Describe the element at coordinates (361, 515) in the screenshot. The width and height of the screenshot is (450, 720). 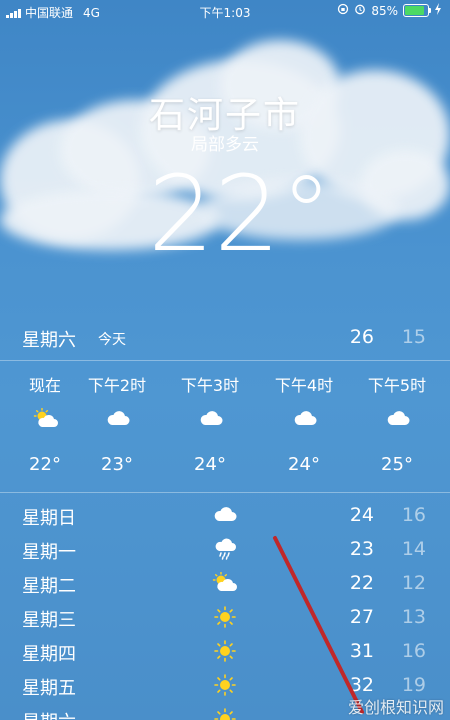
I see `daily-high: 24` at that location.